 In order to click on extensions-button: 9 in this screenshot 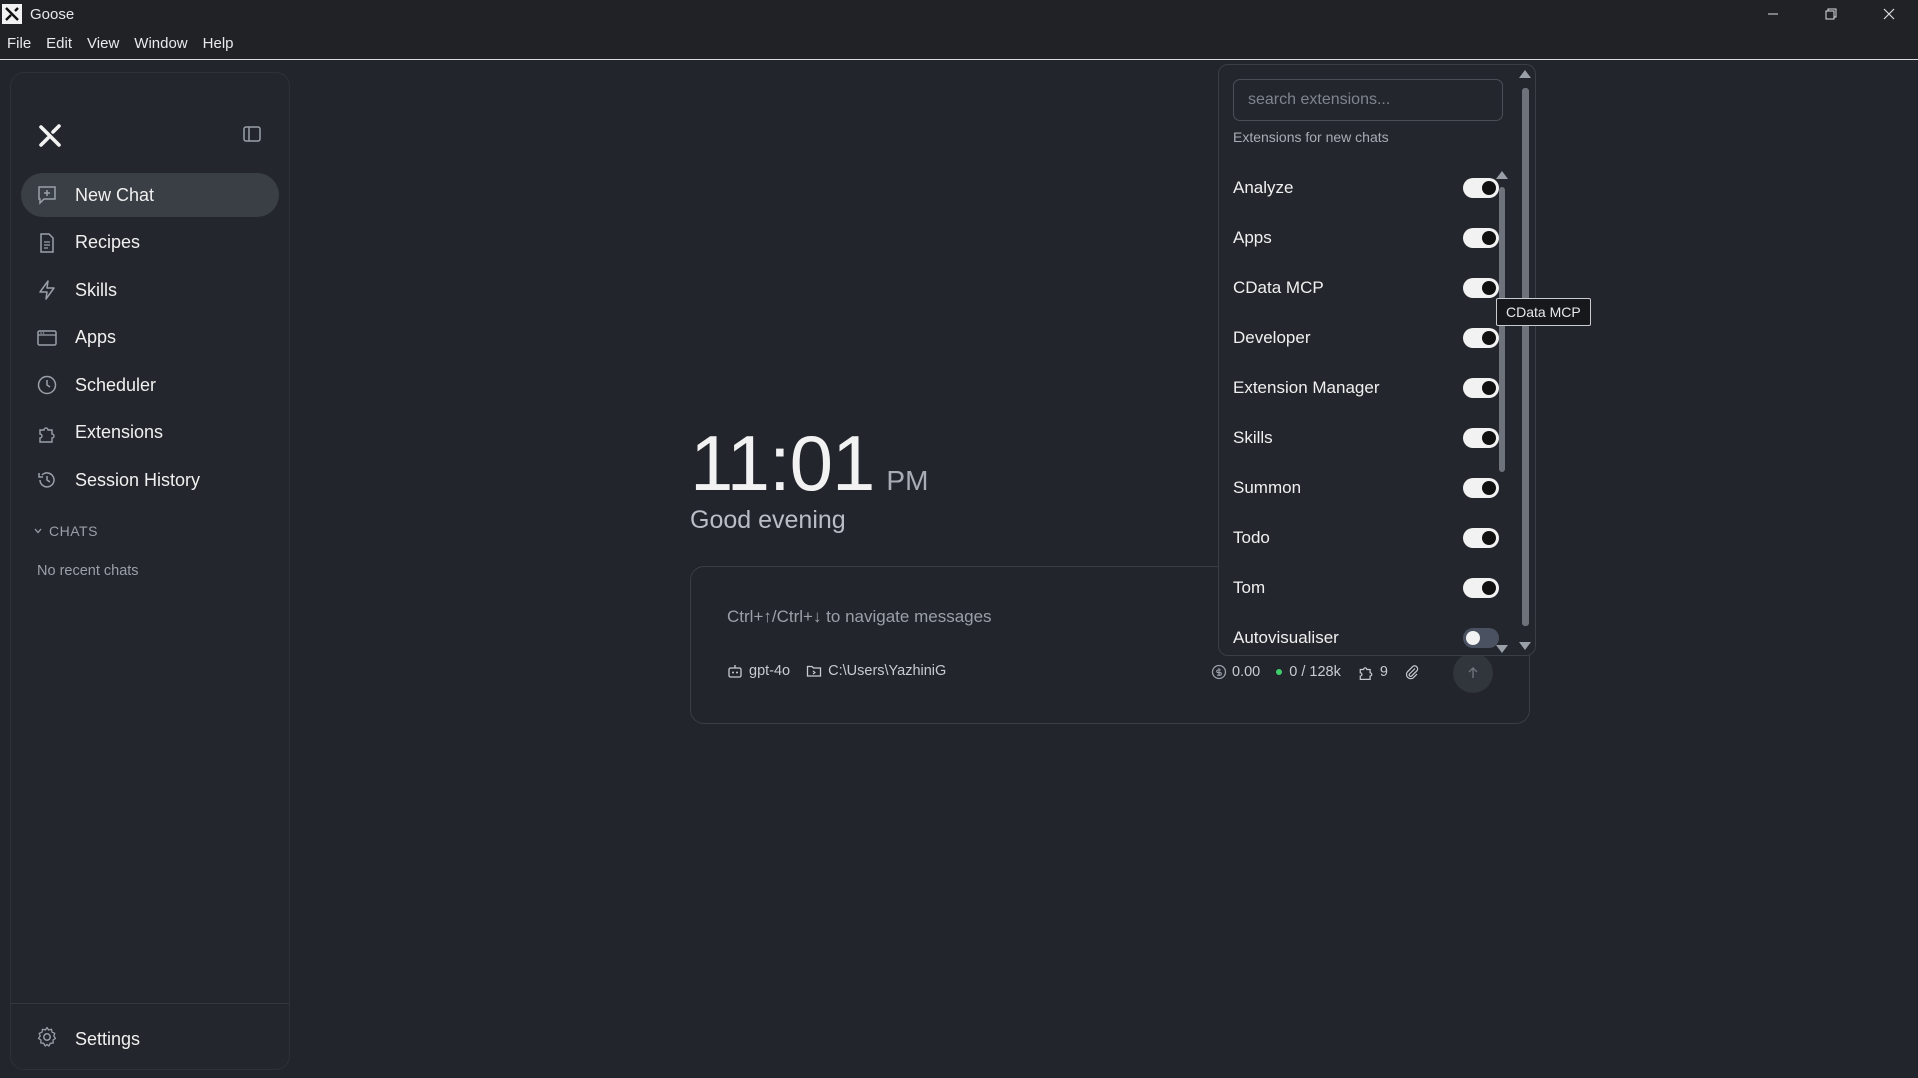, I will do `click(1372, 672)`.